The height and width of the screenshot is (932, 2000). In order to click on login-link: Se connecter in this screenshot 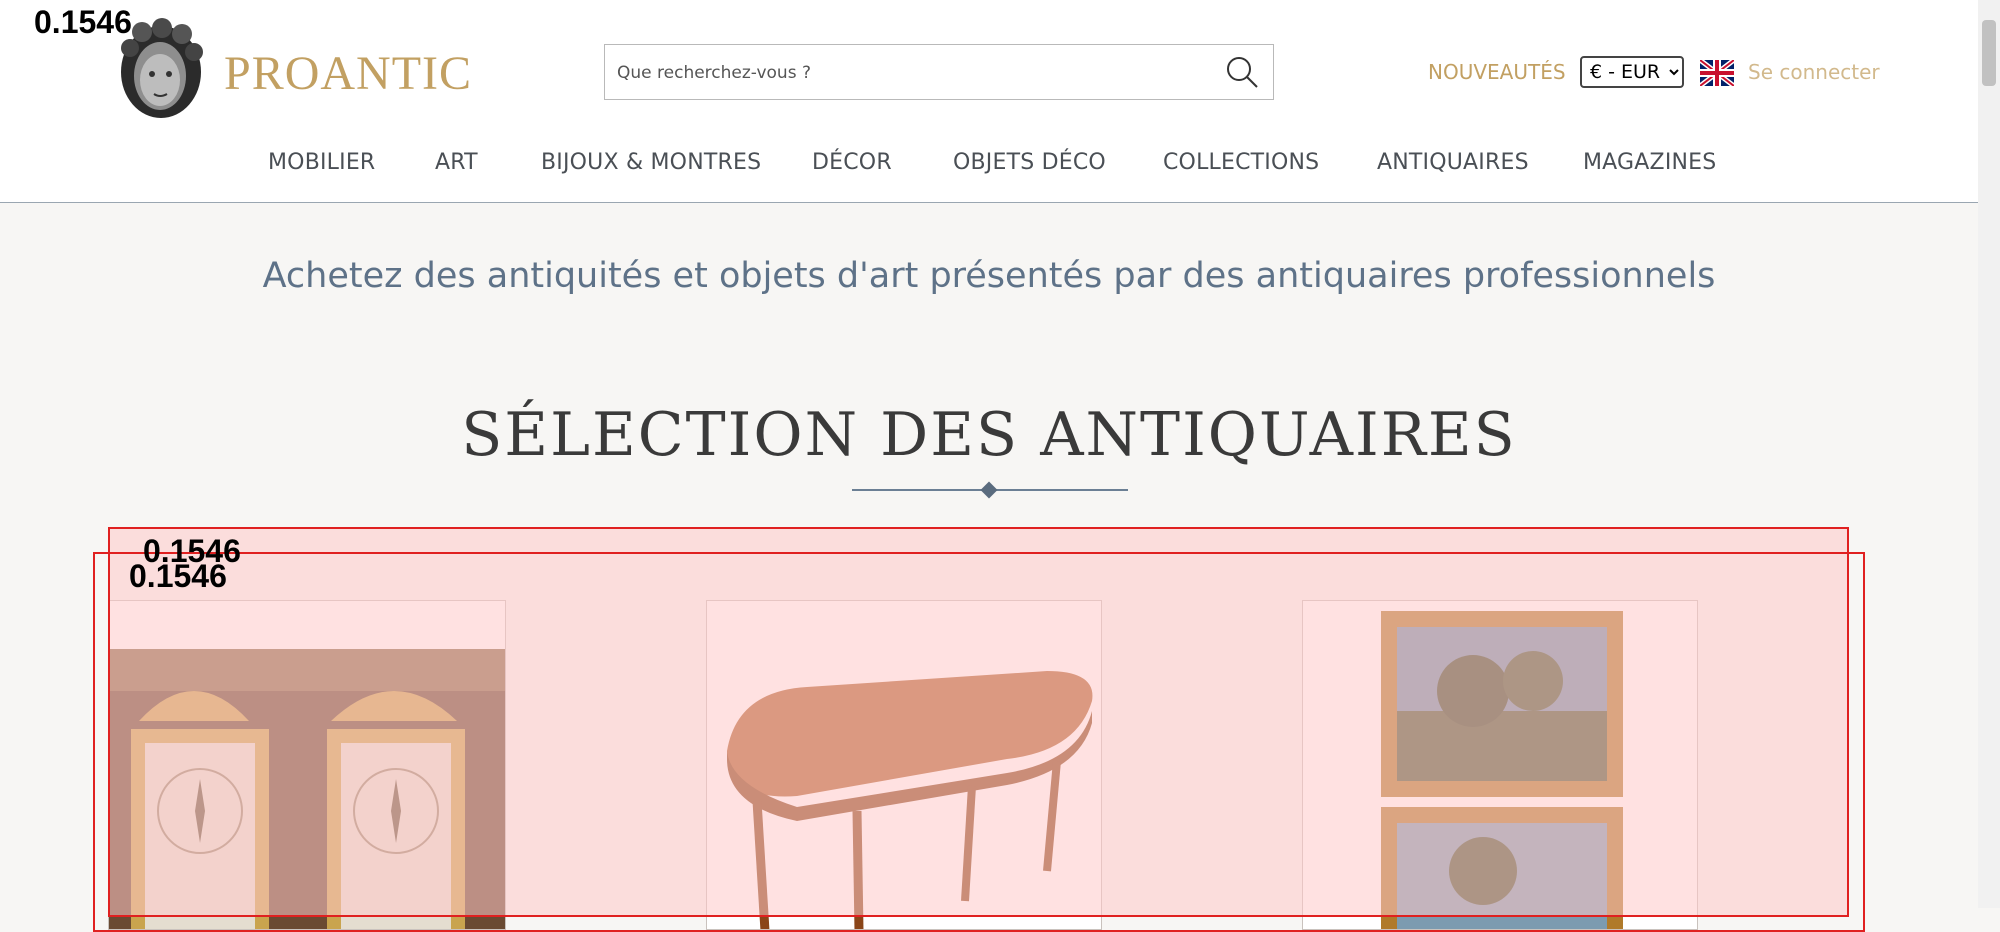, I will do `click(1814, 72)`.